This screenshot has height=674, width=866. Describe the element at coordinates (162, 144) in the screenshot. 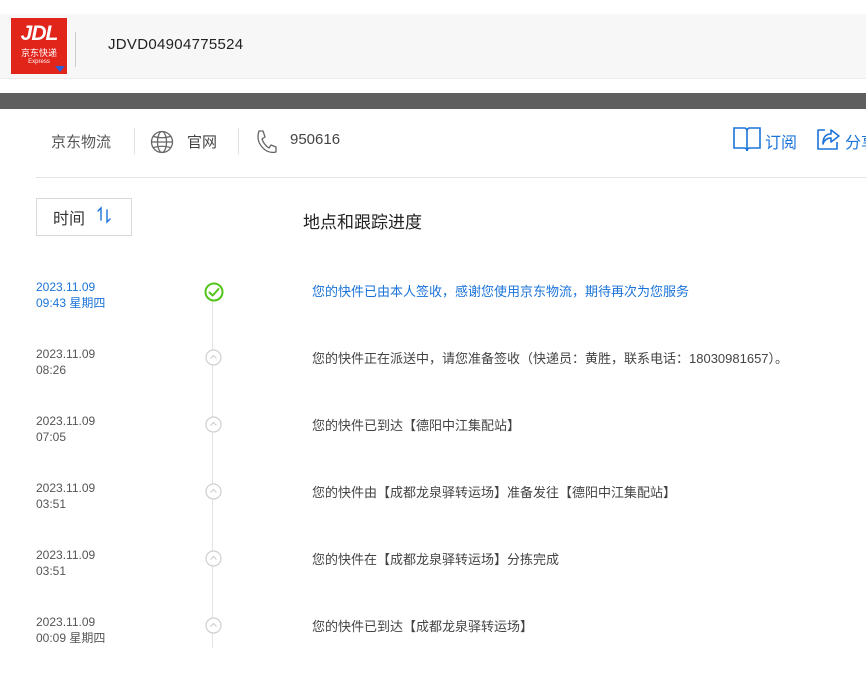

I see `globe-icon` at that location.